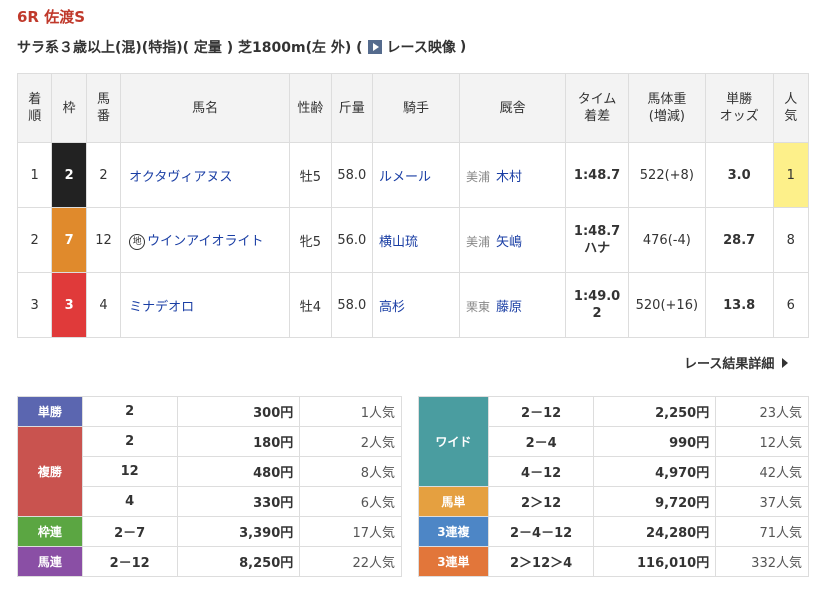 The image size is (826, 591). I want to click on waku-number: 3, so click(69, 305).